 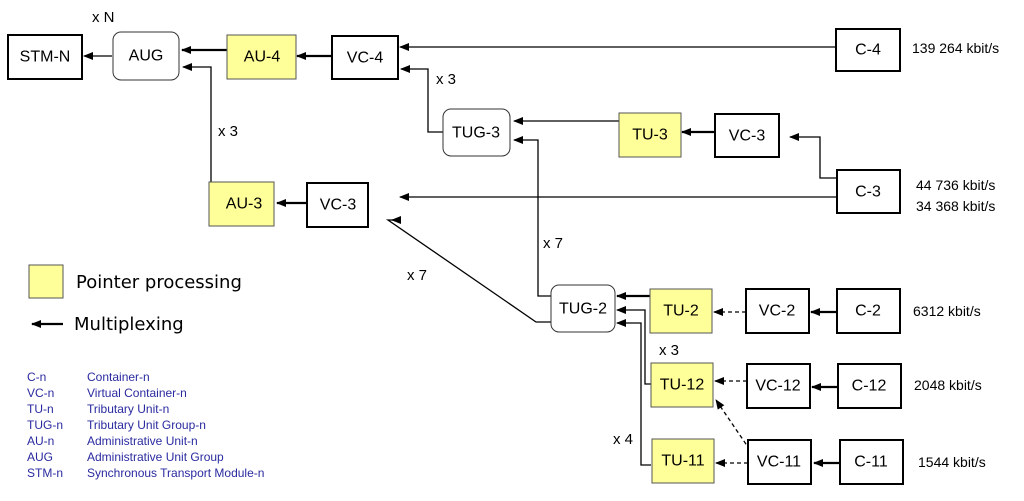 I want to click on node-tug3: TUG-3, so click(x=476, y=132).